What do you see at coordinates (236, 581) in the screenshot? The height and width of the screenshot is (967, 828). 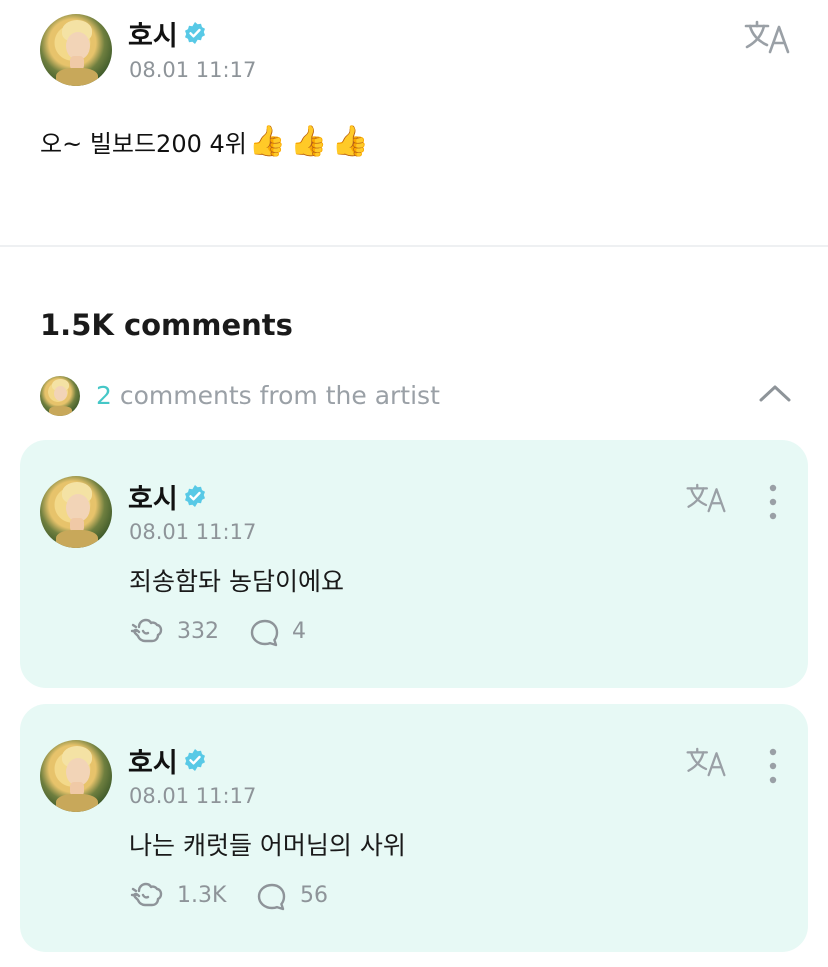 I see `comment-text: 죄송함돠 농담이에요` at bounding box center [236, 581].